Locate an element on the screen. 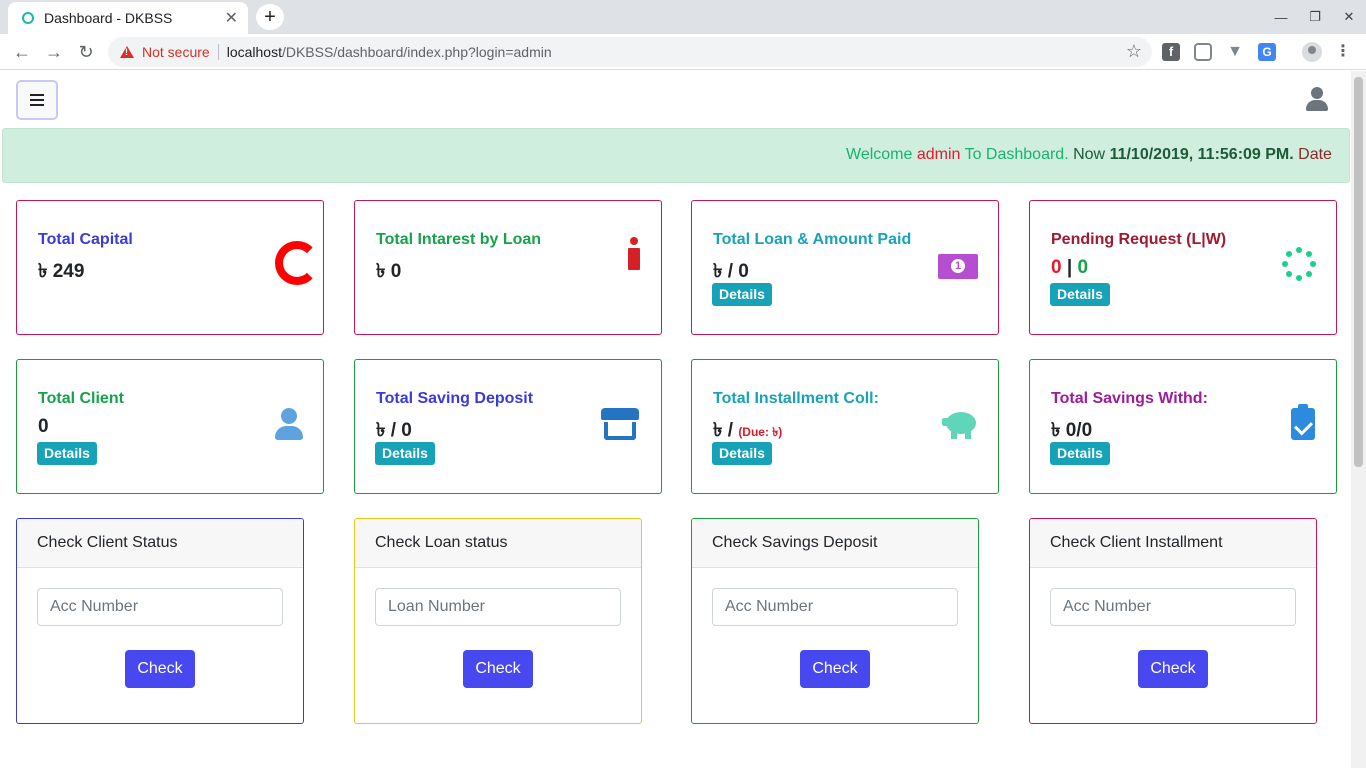  close-window-button: ✕ is located at coordinates (1349, 17).